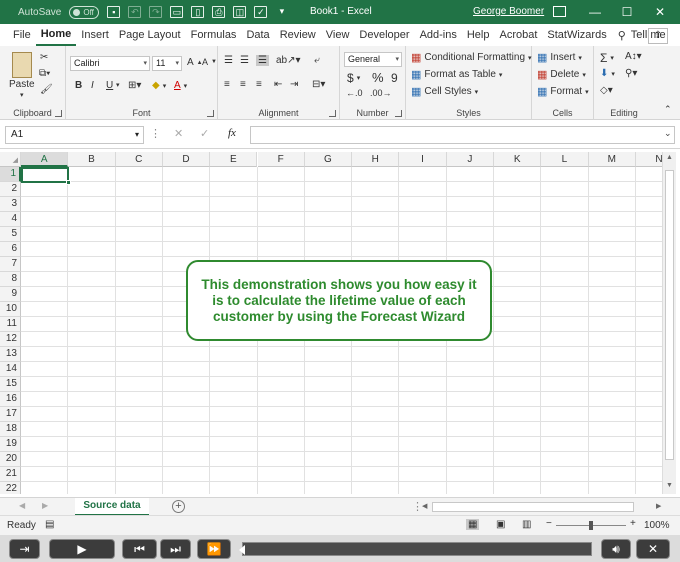  Describe the element at coordinates (669, 157) in the screenshot. I see `scroll-up-icon: ▲` at that location.